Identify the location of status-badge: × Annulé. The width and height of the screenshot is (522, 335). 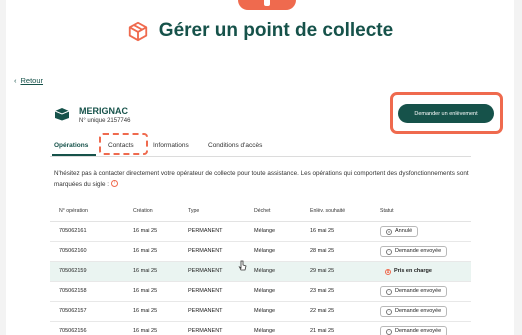
(399, 231).